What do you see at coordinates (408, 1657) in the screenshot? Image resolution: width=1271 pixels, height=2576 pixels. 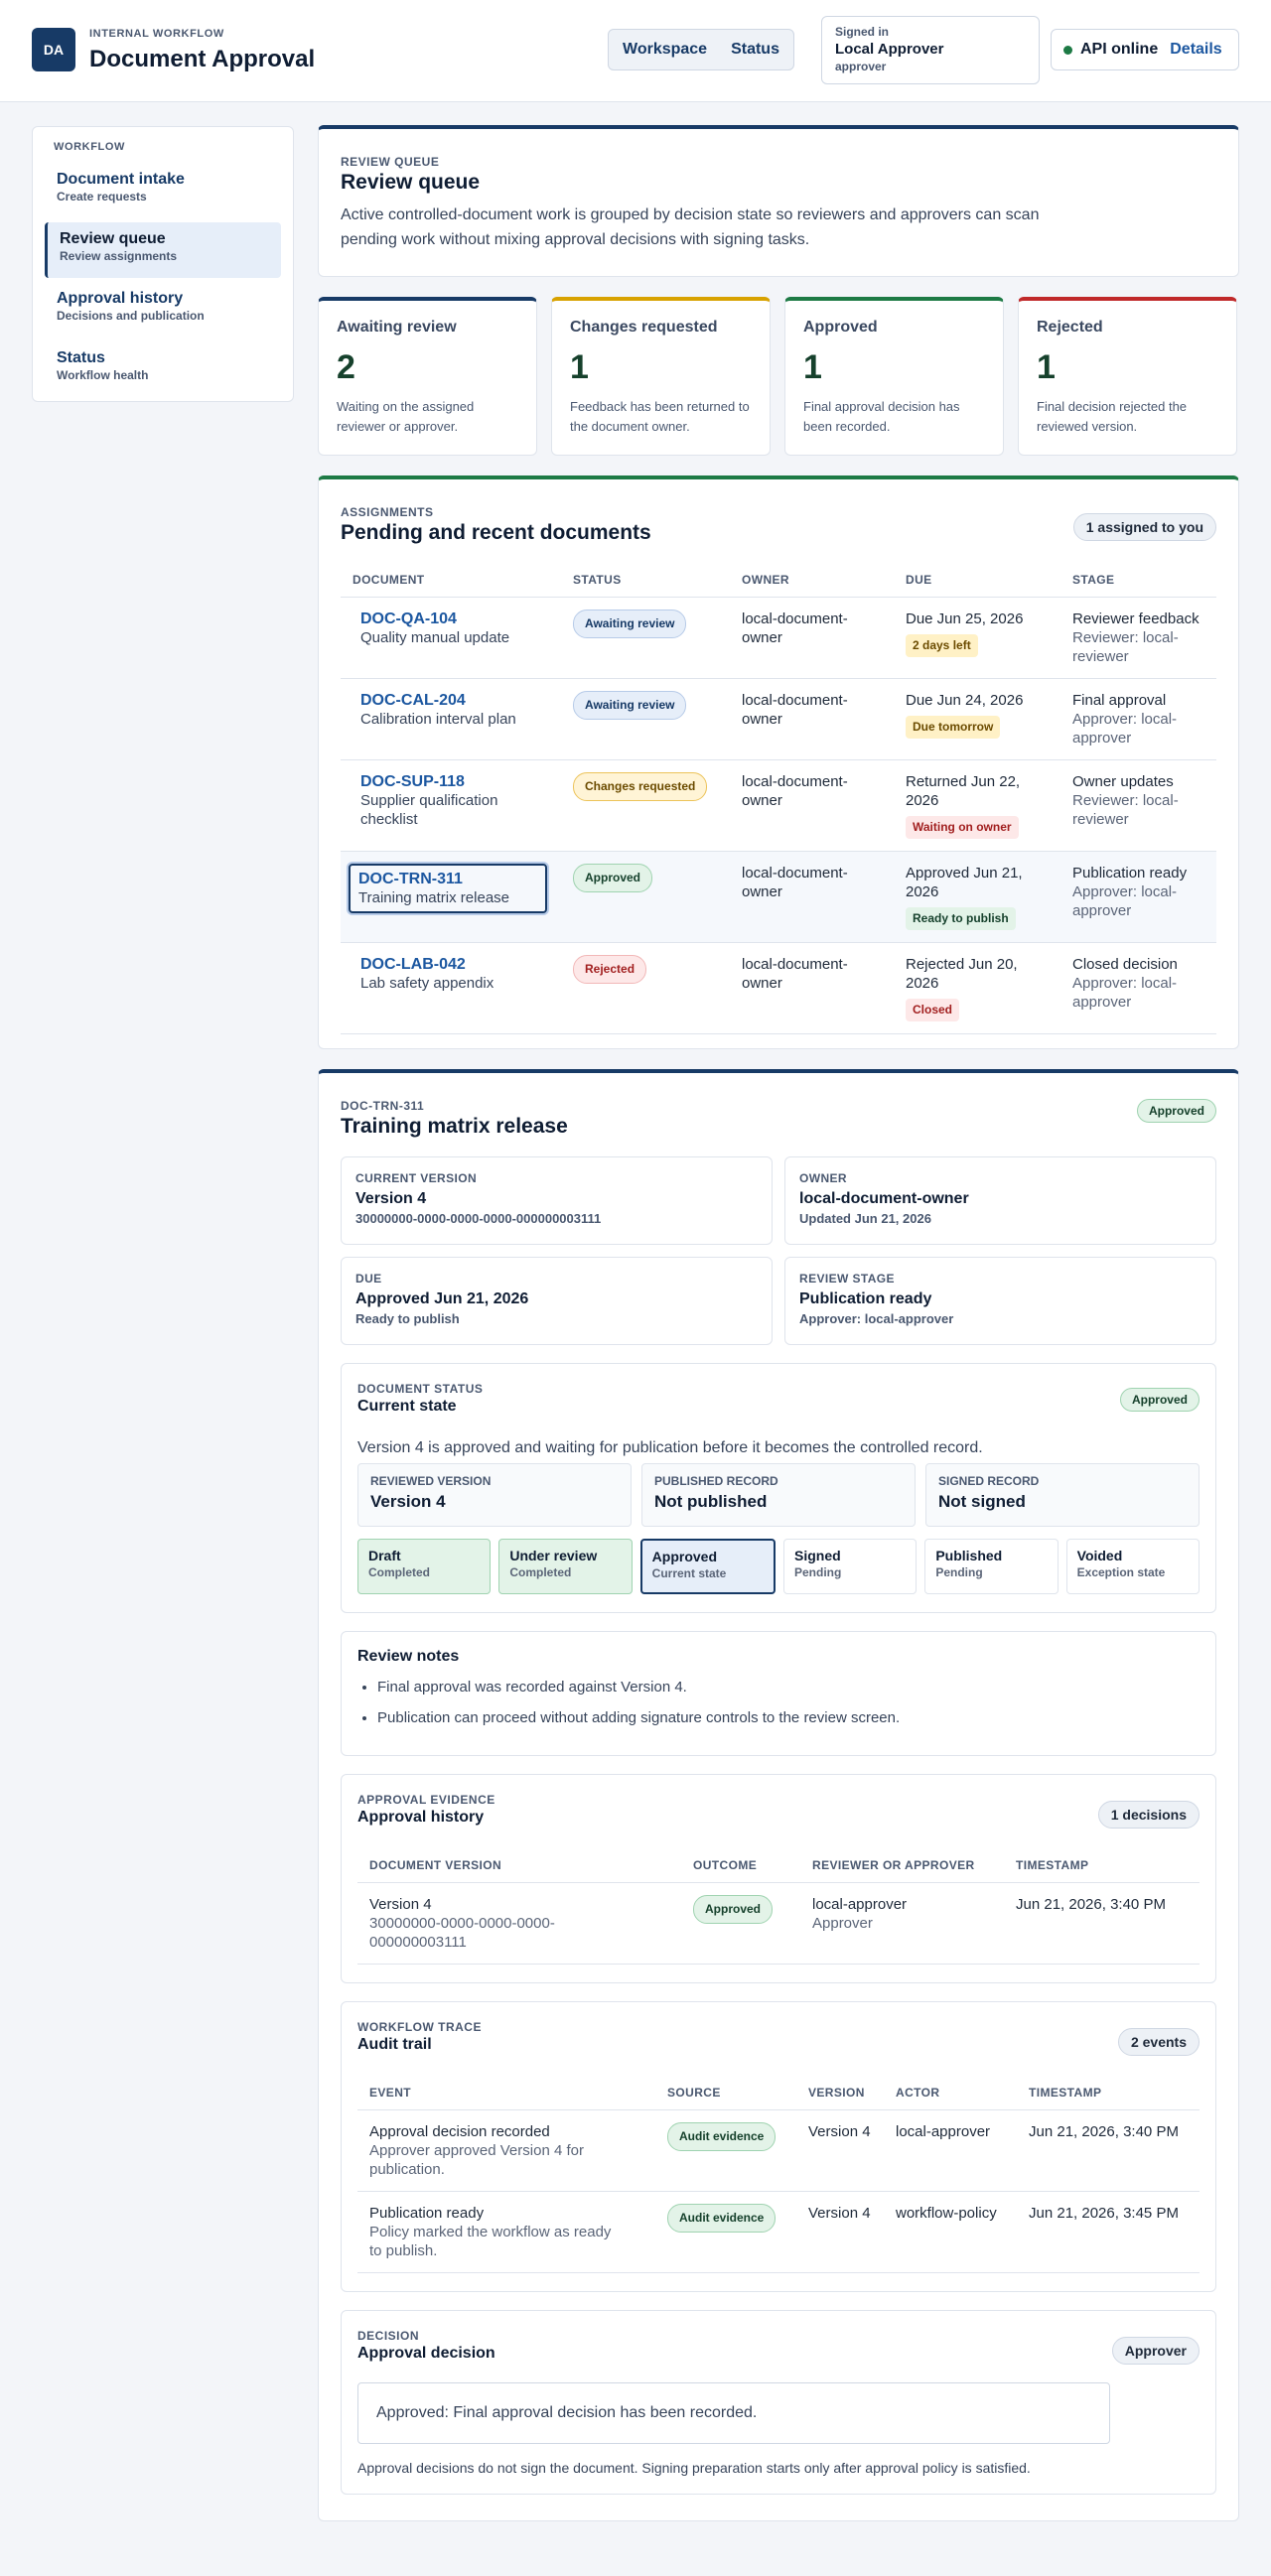 I see `notes-title: Review notes` at bounding box center [408, 1657].